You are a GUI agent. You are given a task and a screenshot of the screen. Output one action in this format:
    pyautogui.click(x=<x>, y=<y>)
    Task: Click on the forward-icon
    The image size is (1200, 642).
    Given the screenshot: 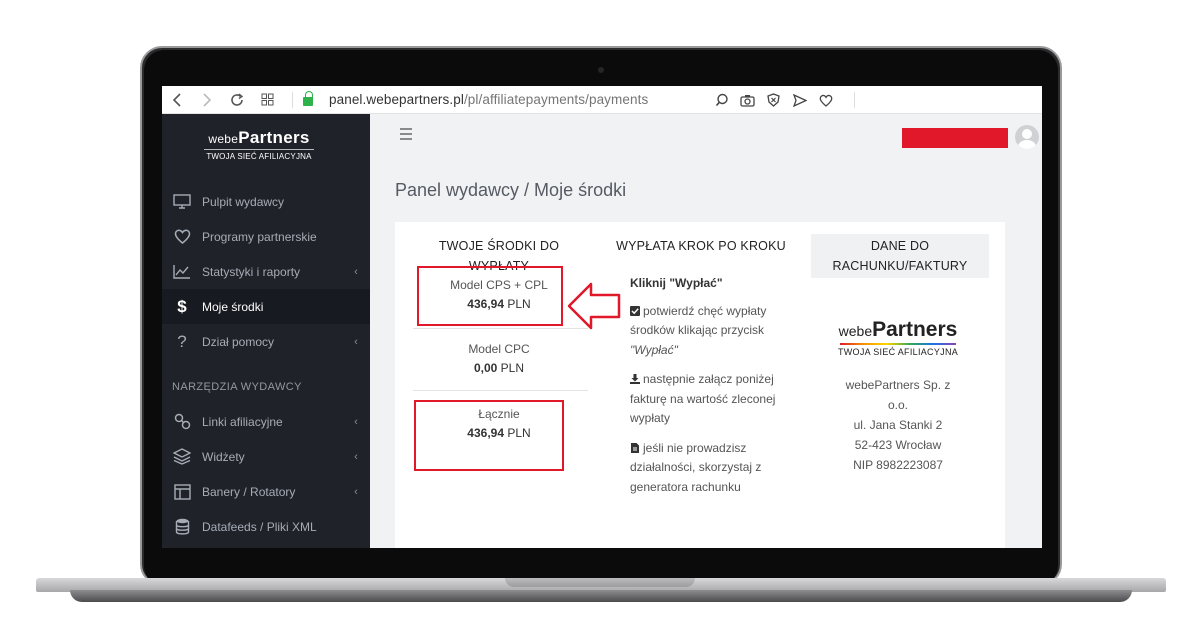 What is the action you would take?
    pyautogui.click(x=207, y=99)
    